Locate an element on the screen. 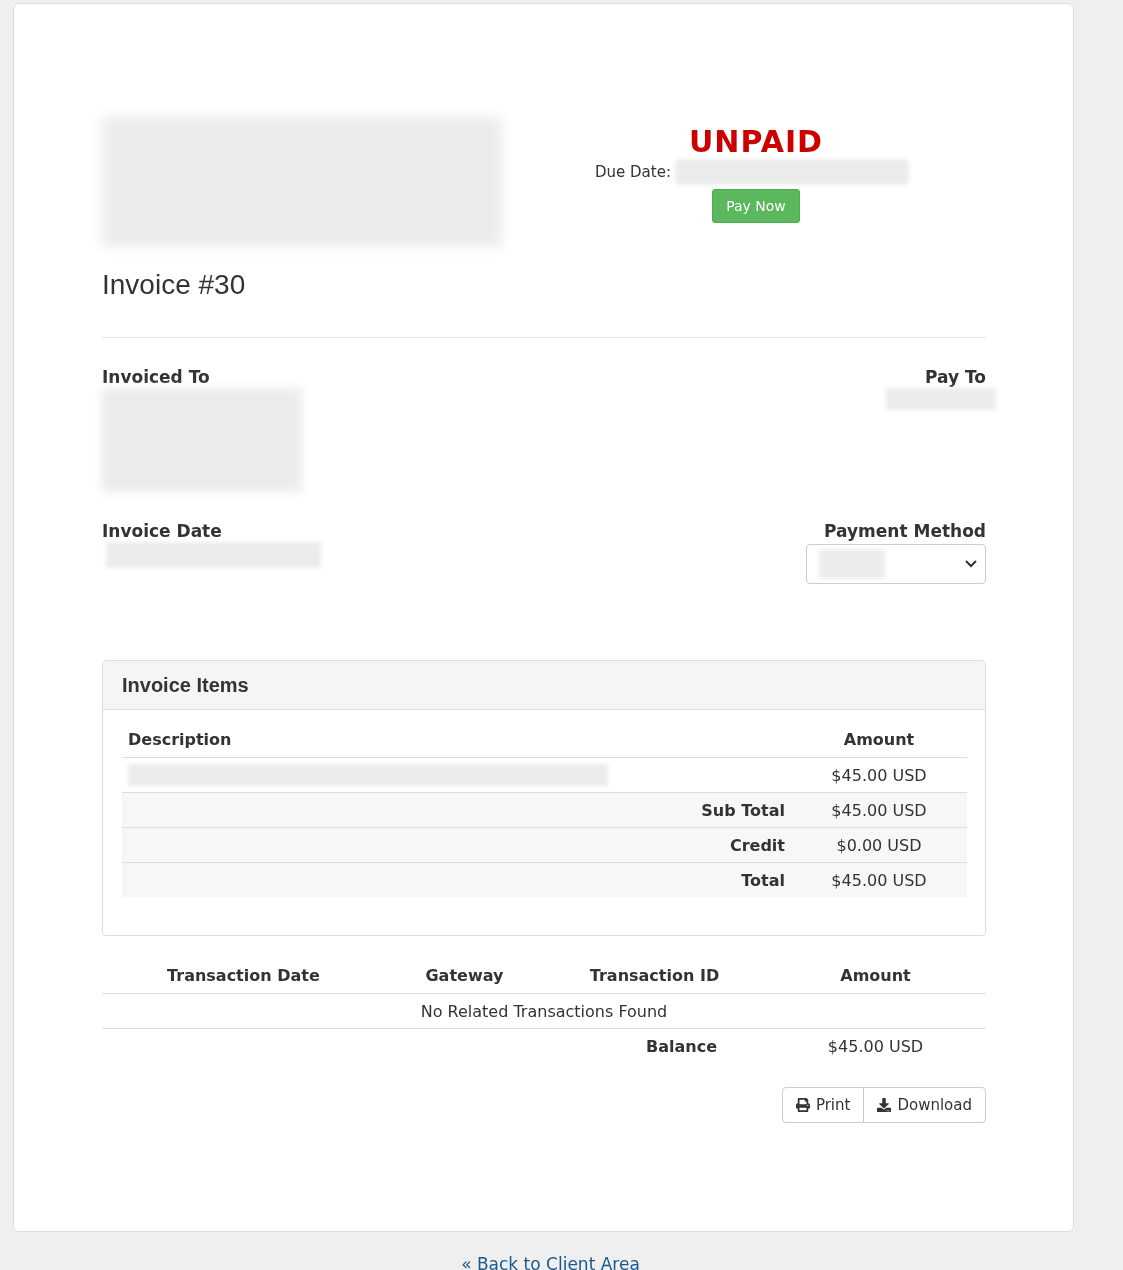 This screenshot has height=1270, width=1123. download-icon is located at coordinates (884, 1105).